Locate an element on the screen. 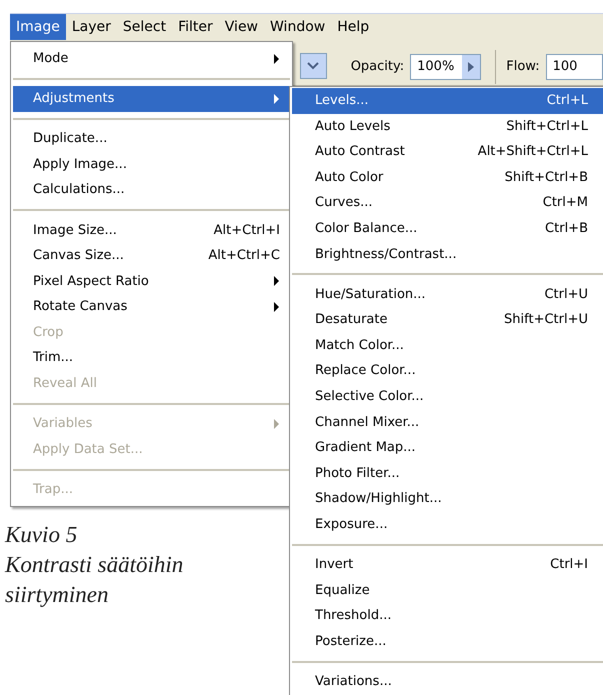 Image resolution: width=603 pixels, height=695 pixels. dropdown-button is located at coordinates (313, 65).